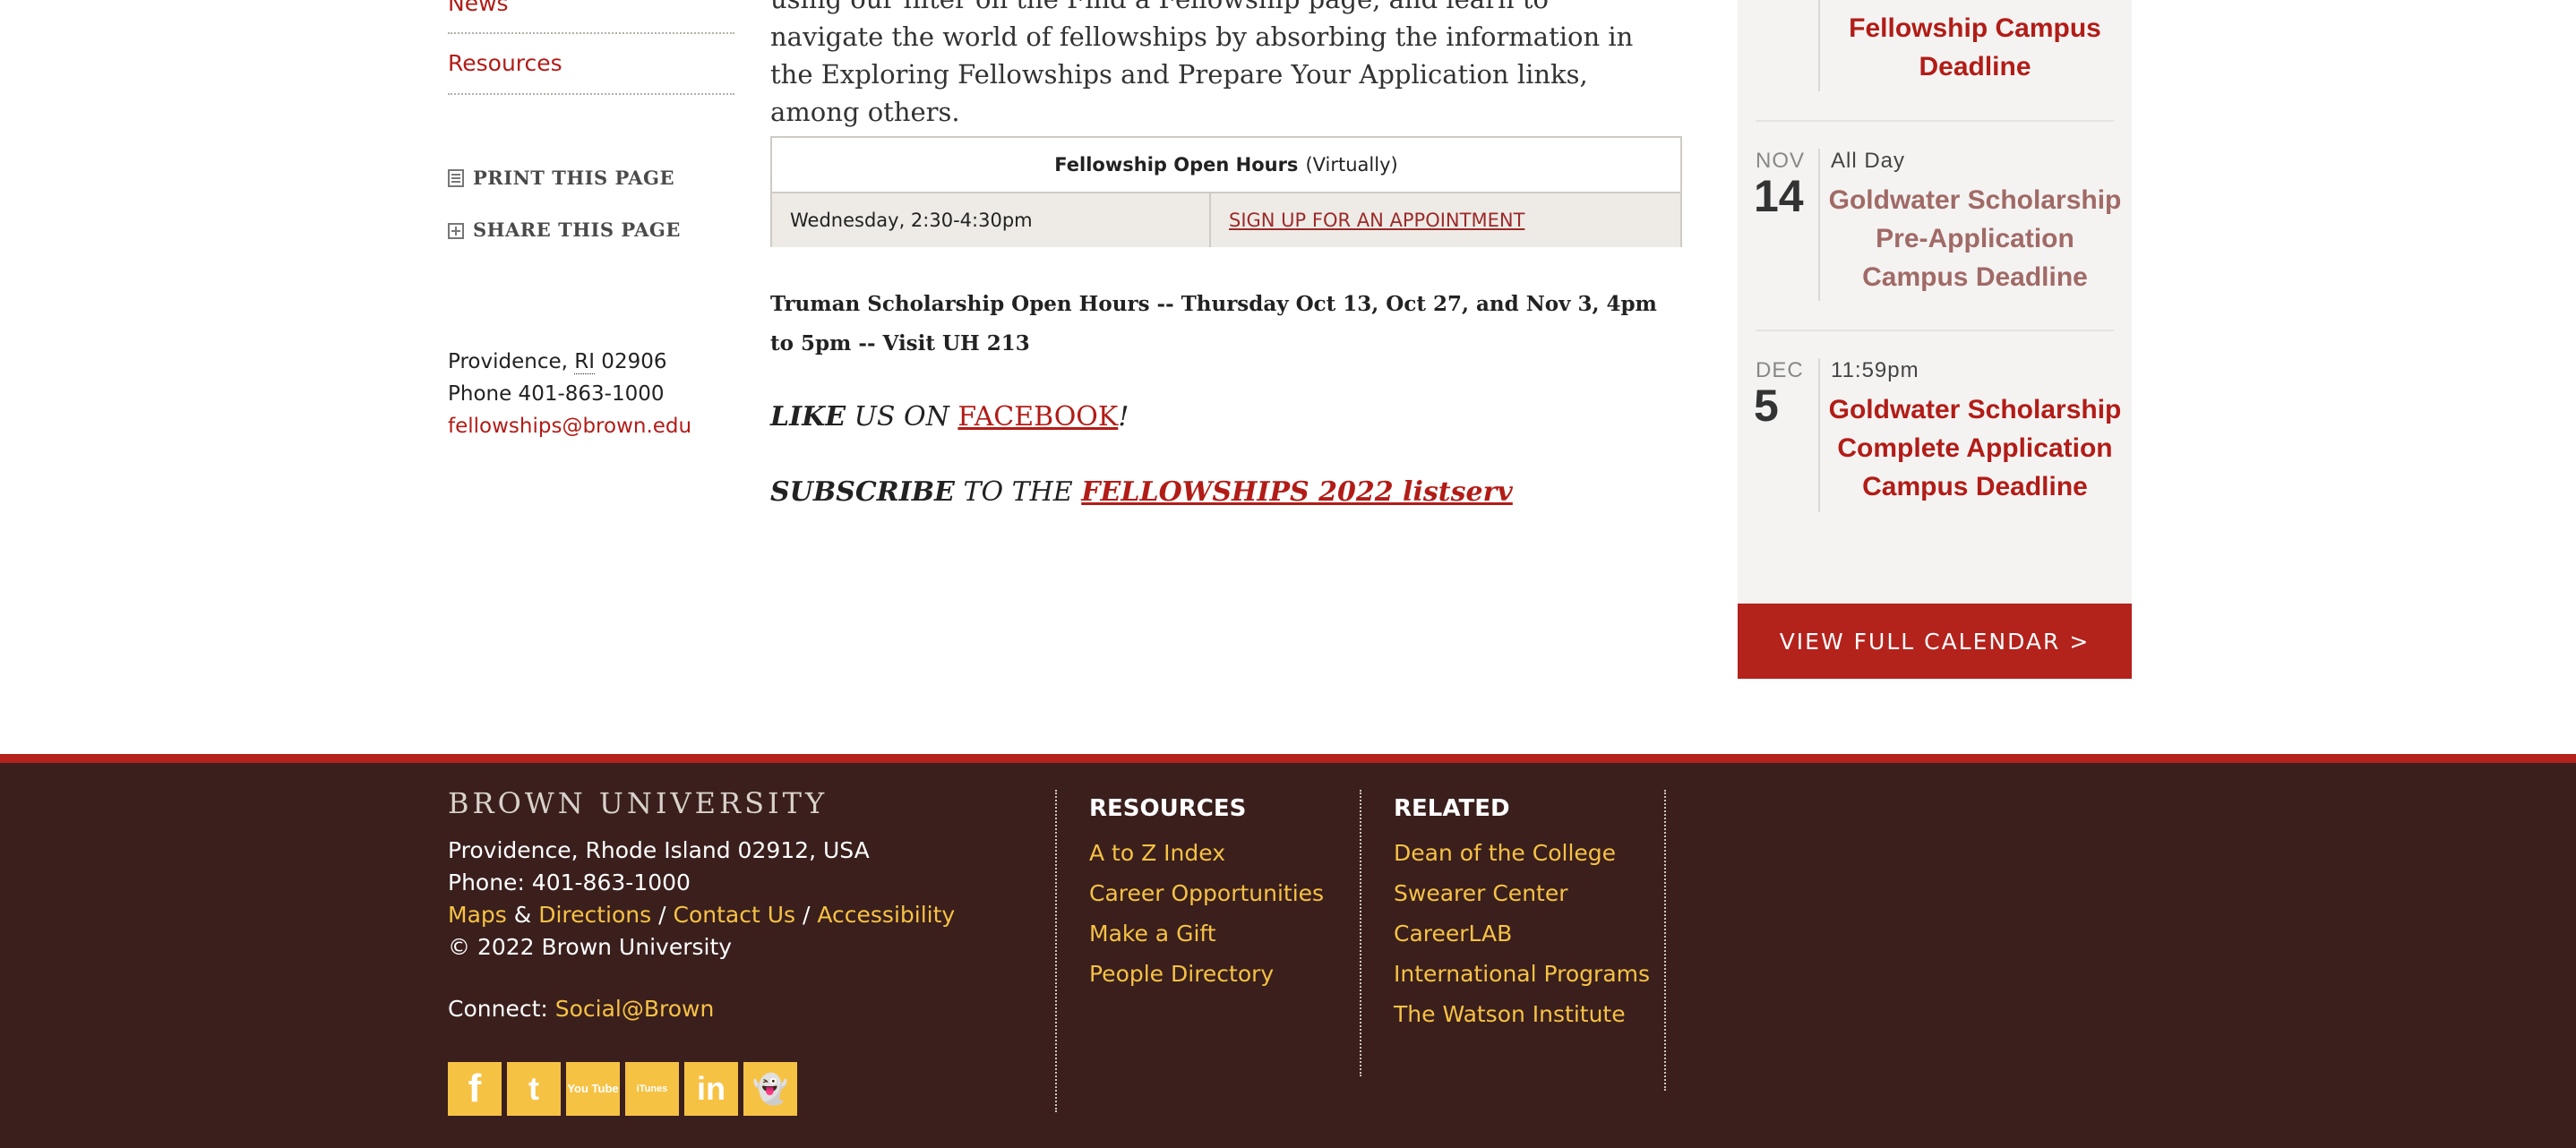 Image resolution: width=2576 pixels, height=1148 pixels. I want to click on accessibility-link: Accessibility, so click(886, 915).